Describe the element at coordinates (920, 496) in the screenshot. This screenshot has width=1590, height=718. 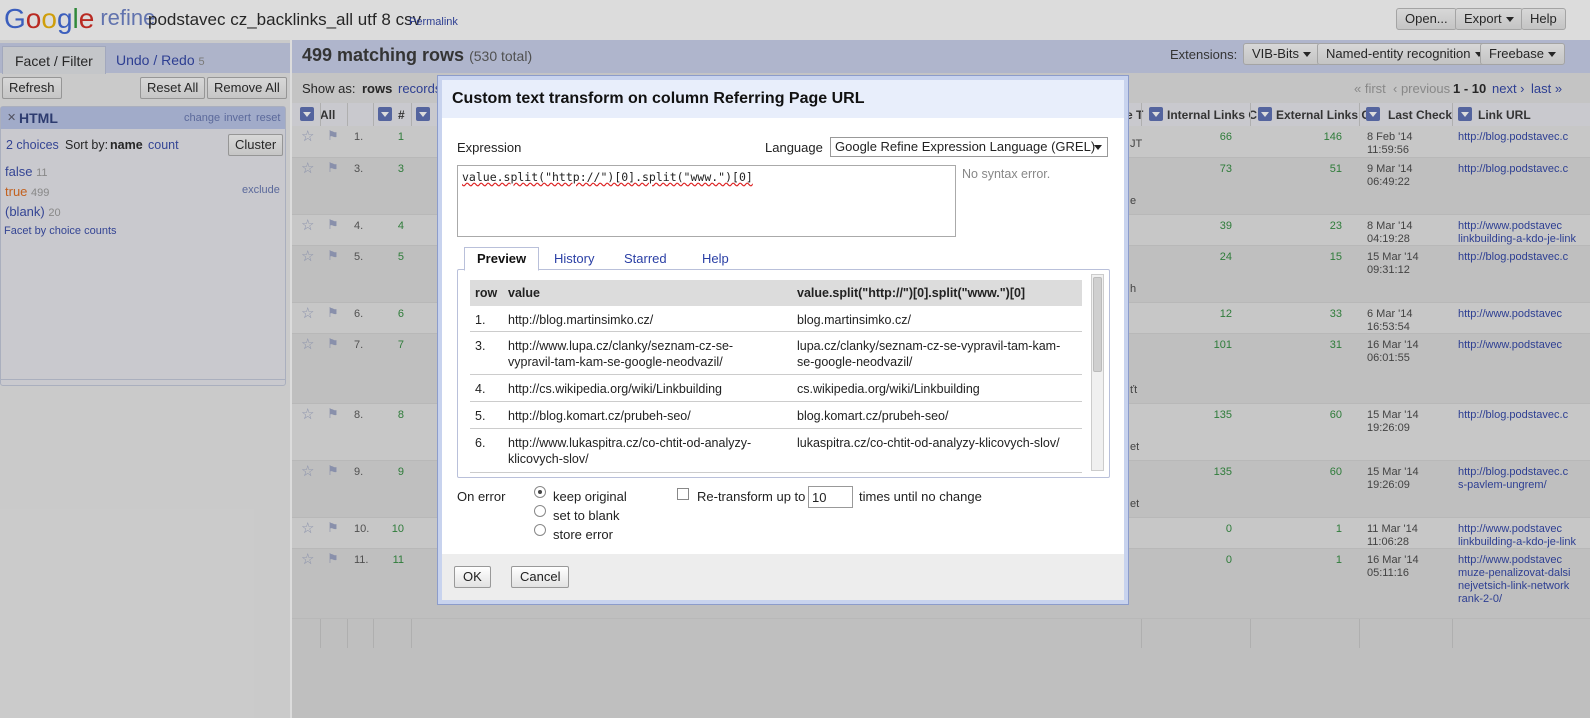
I see `retransform-suffix: times until no change` at that location.